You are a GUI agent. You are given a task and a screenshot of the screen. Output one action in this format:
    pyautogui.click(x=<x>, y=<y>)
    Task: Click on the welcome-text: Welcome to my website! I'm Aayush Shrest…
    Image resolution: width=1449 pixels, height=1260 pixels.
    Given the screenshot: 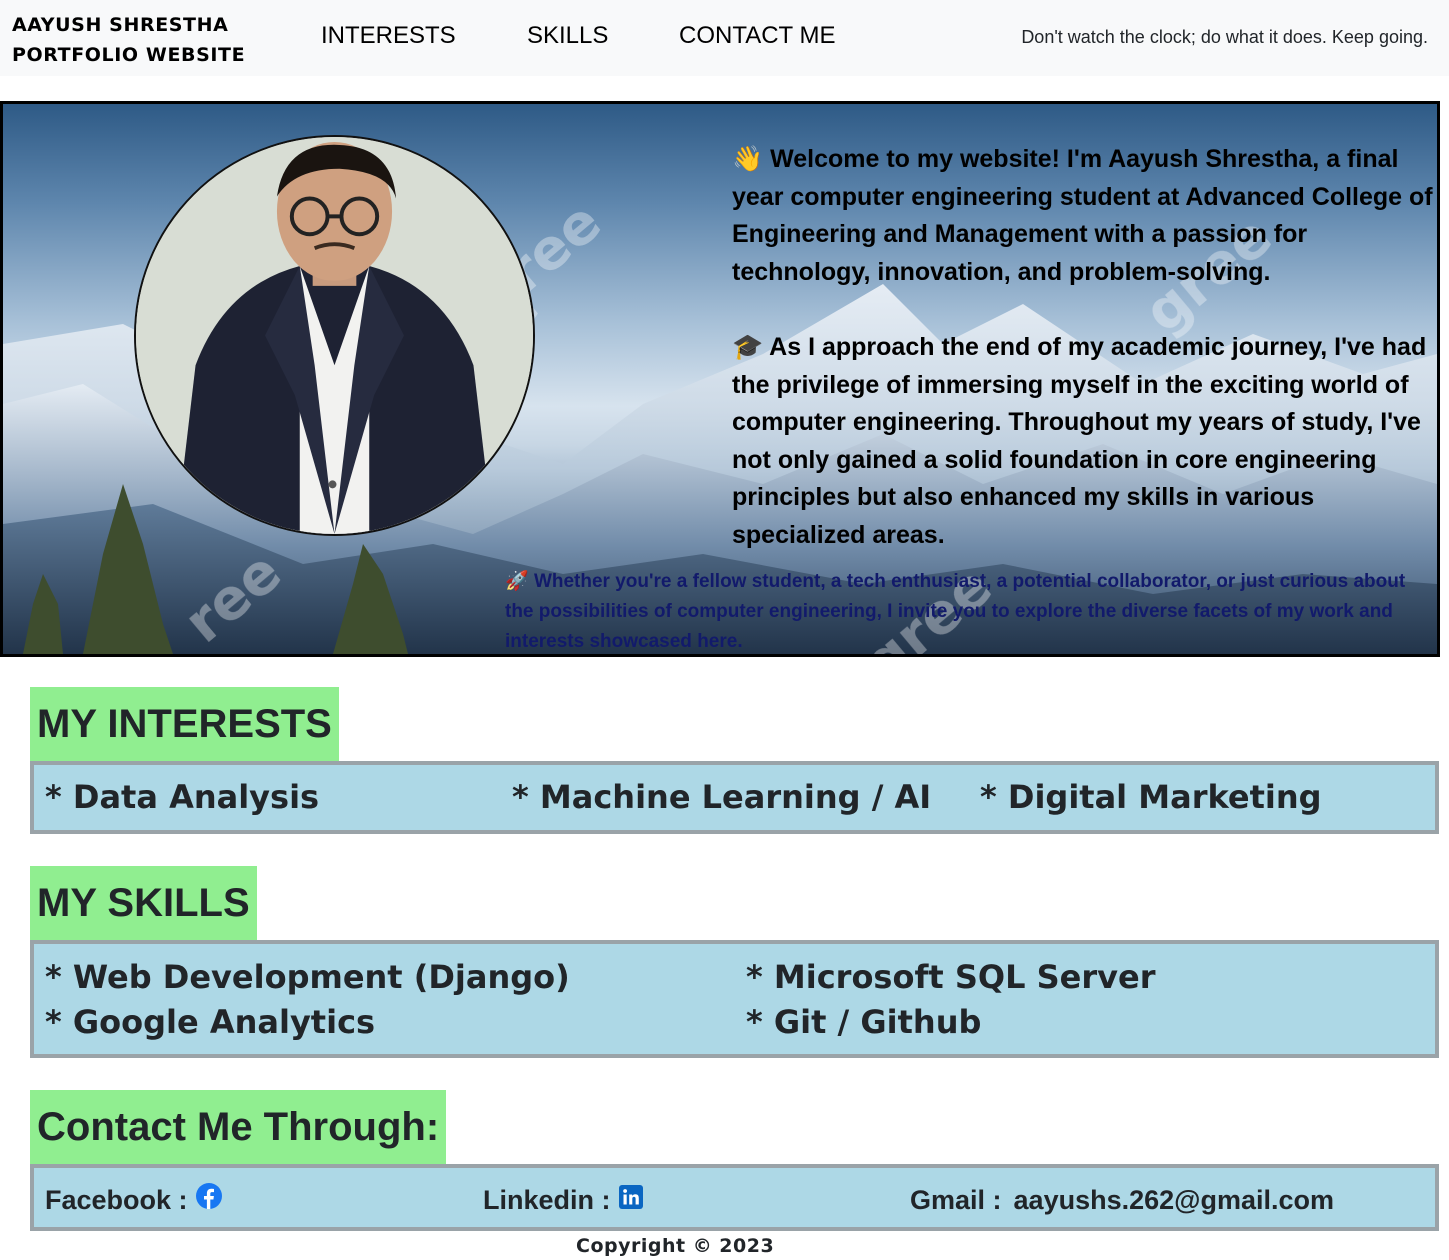 What is the action you would take?
    pyautogui.click(x=1082, y=215)
    